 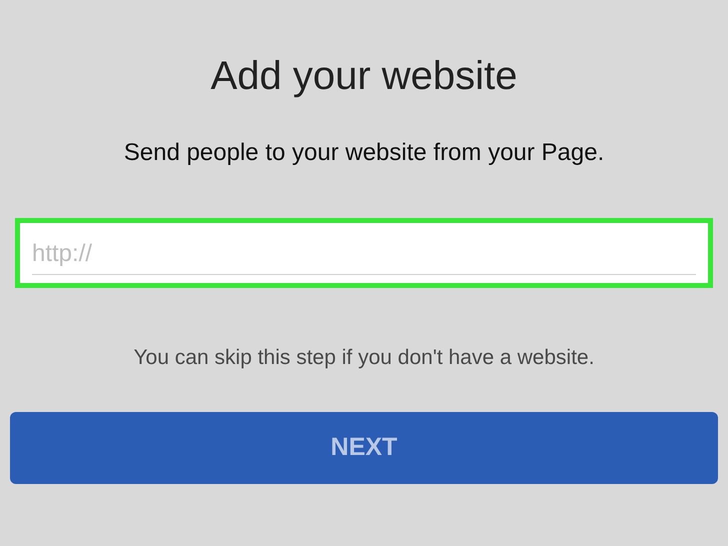 I want to click on page-subtitle: Send people to your website from your Page., so click(x=364, y=153).